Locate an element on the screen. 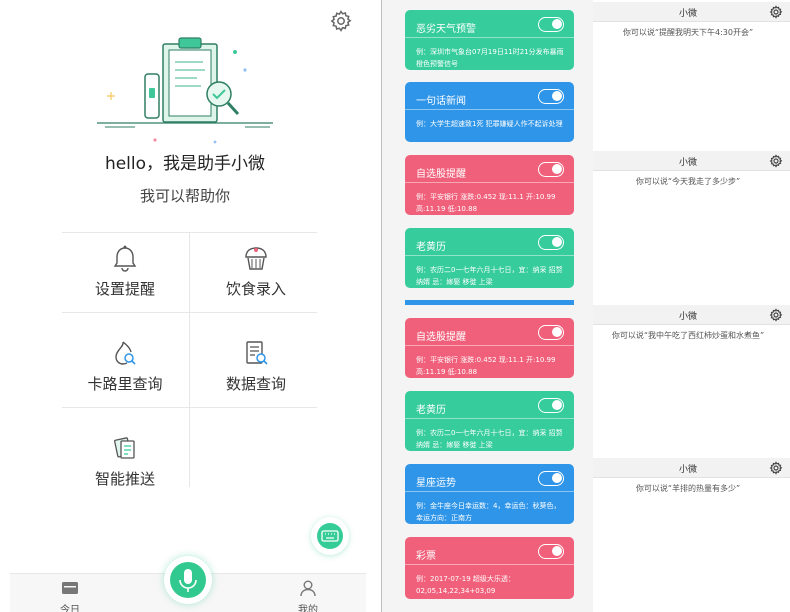 This screenshot has width=790, height=612. microphone-icon is located at coordinates (188, 580).